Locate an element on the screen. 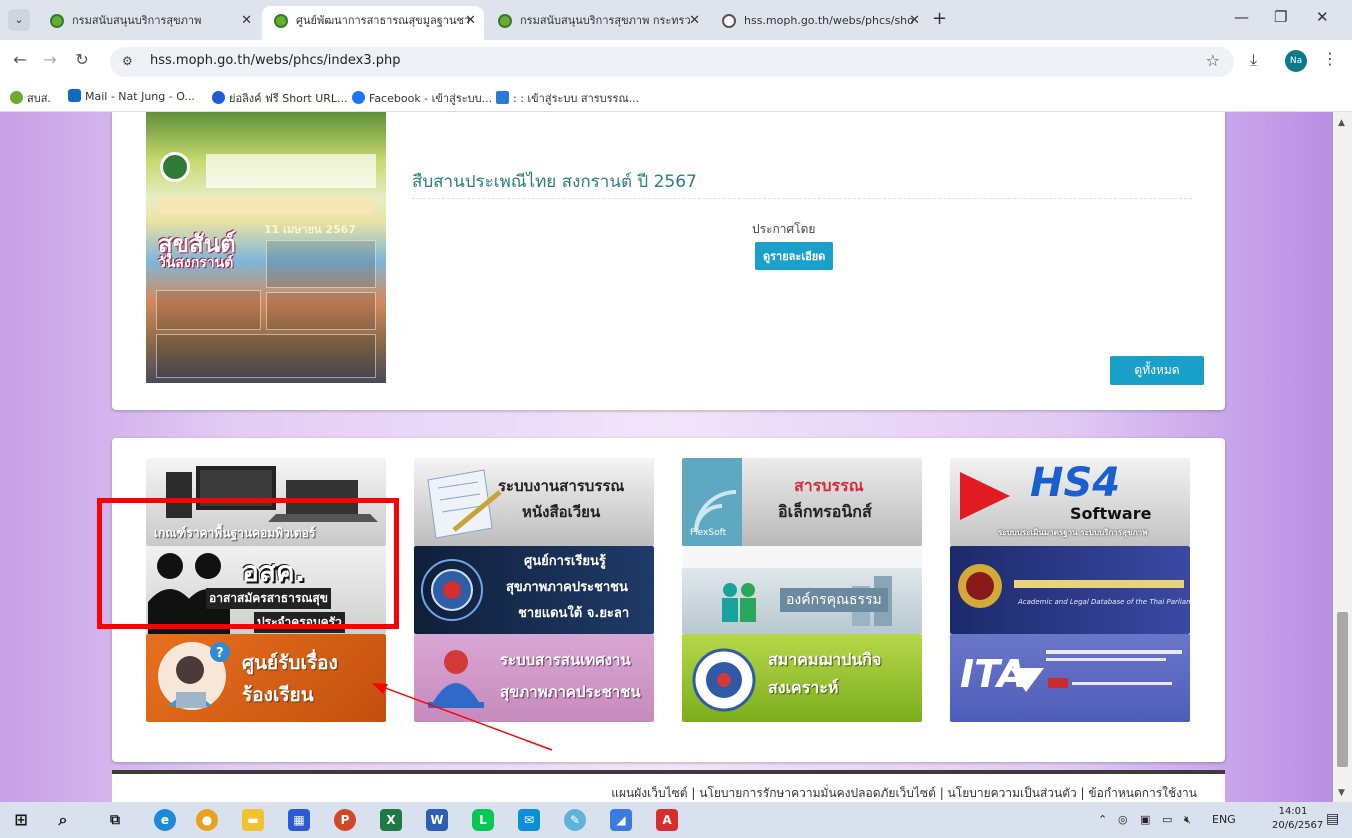  mail-icon: ✉ is located at coordinates (529, 820).